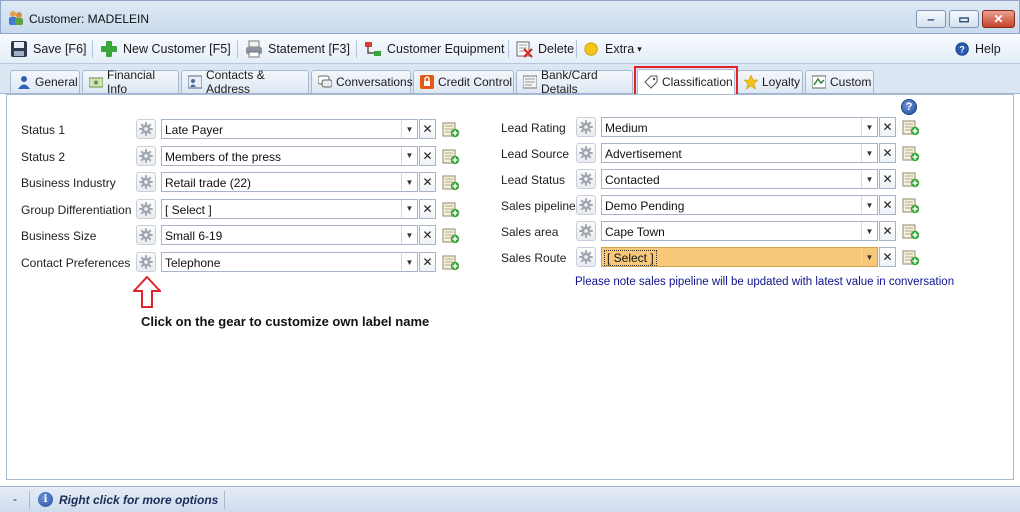 The image size is (1020, 512). Describe the element at coordinates (89, 19) in the screenshot. I see `window-title: Customer: MADELEIN` at that location.